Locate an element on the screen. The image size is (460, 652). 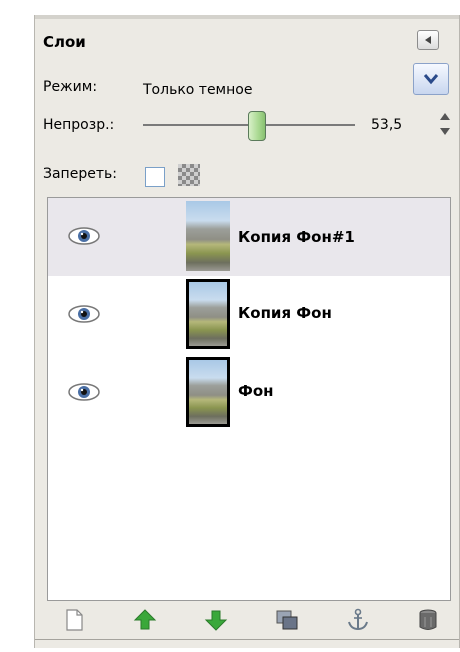
lower-layer-icon is located at coordinates (216, 620).